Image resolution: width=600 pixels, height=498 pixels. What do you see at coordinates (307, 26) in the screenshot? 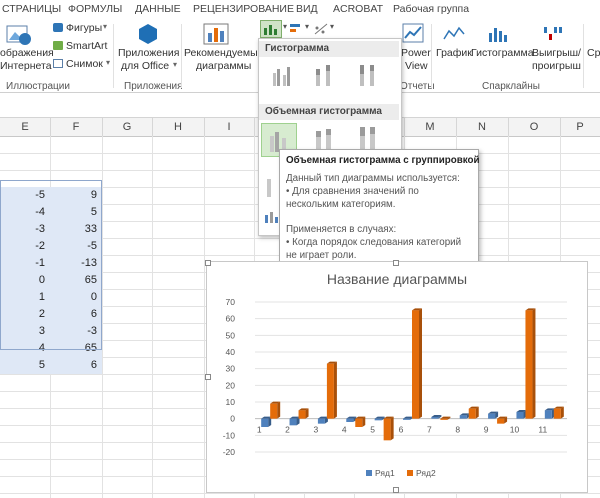
I see `bar-chart-dropdown-icon: ▾` at bounding box center [307, 26].